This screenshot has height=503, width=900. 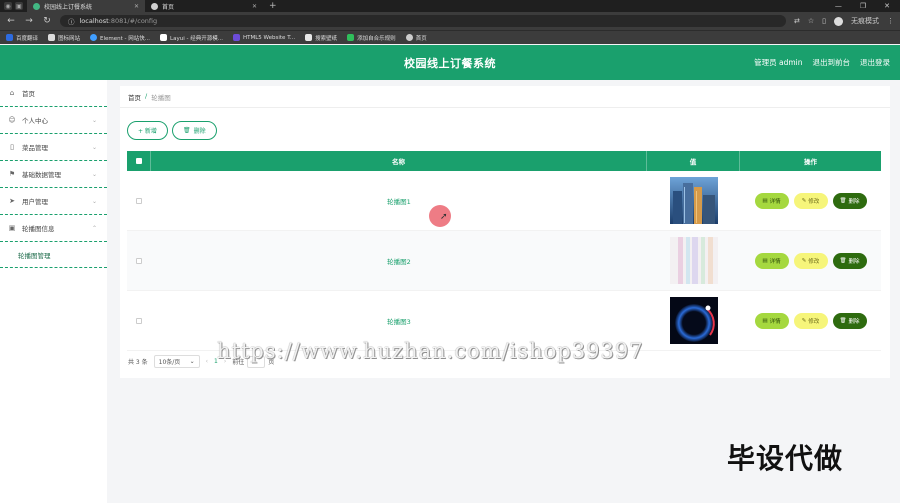 What do you see at coordinates (778, 62) in the screenshot?
I see `current-user: 管理员 admin` at bounding box center [778, 62].